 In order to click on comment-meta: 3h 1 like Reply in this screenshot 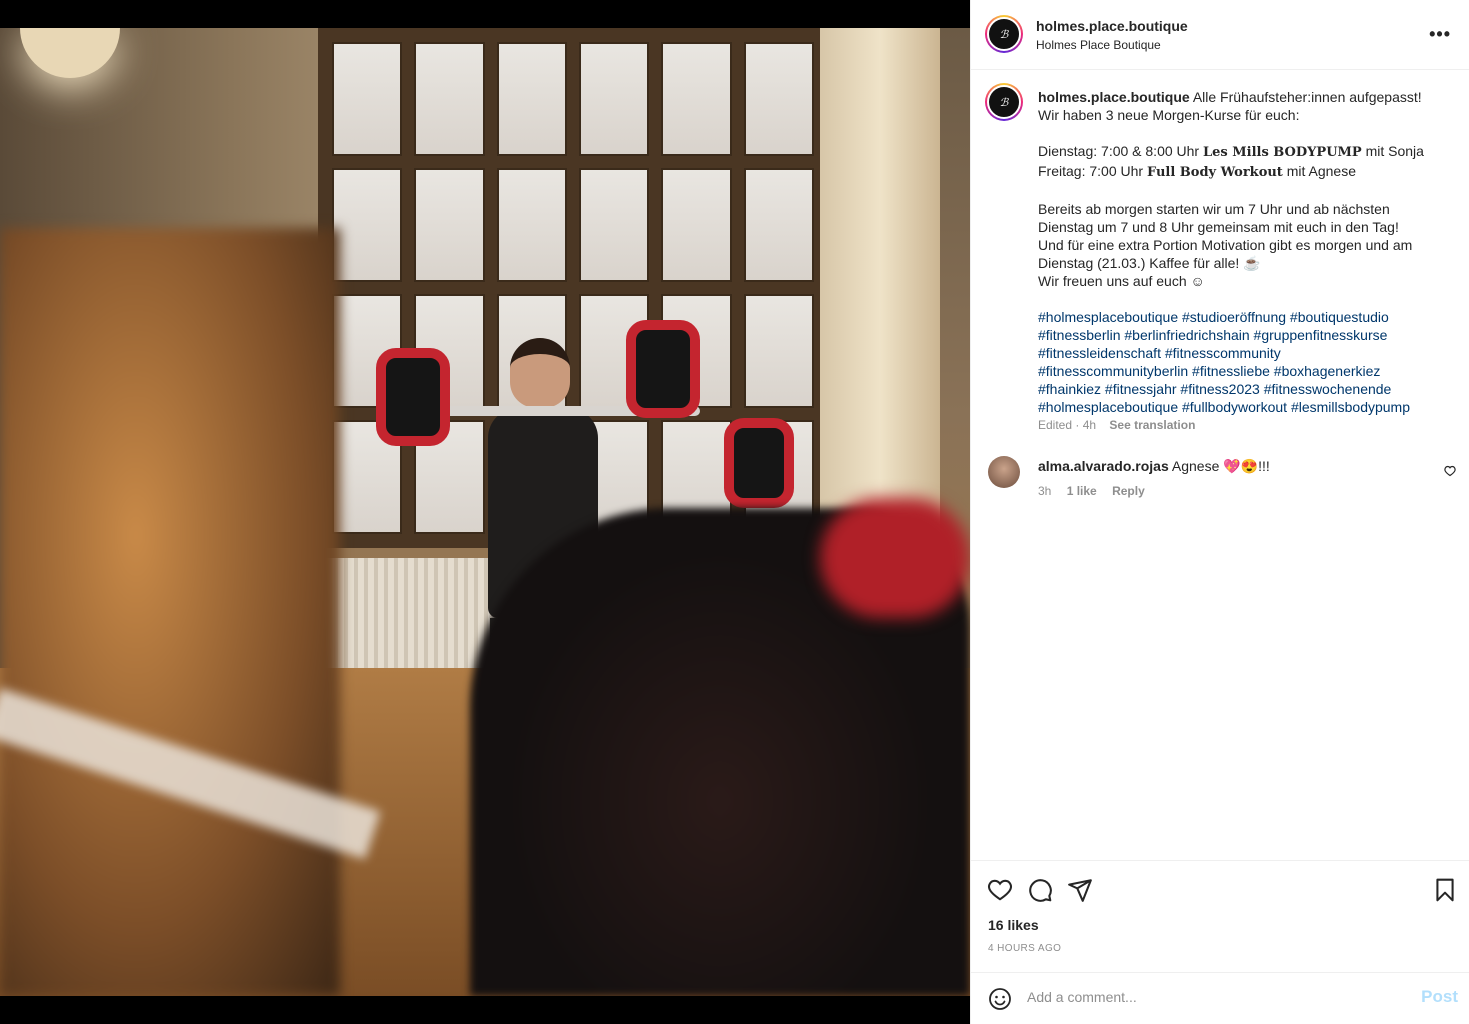, I will do `click(1091, 491)`.